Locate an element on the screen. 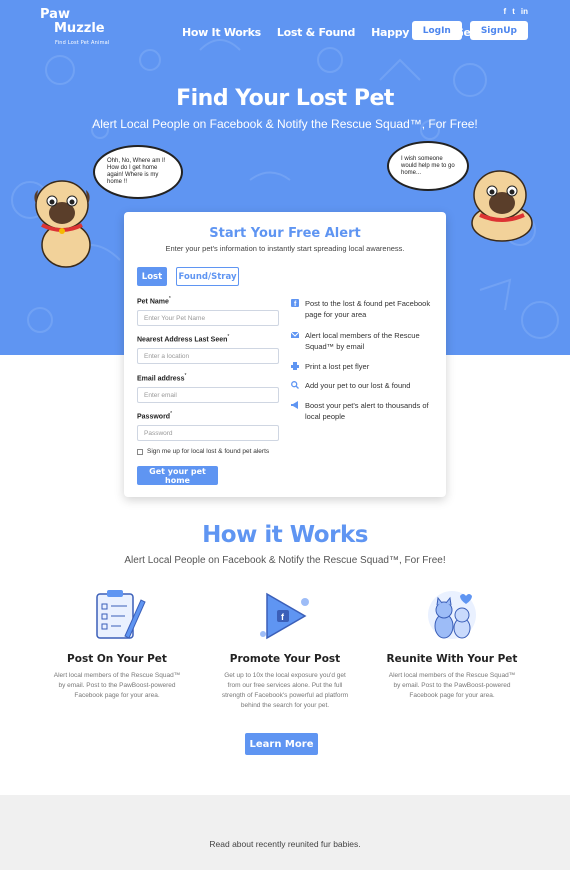  reunited-section: Read about recently reunited fur babies. is located at coordinates (285, 832).